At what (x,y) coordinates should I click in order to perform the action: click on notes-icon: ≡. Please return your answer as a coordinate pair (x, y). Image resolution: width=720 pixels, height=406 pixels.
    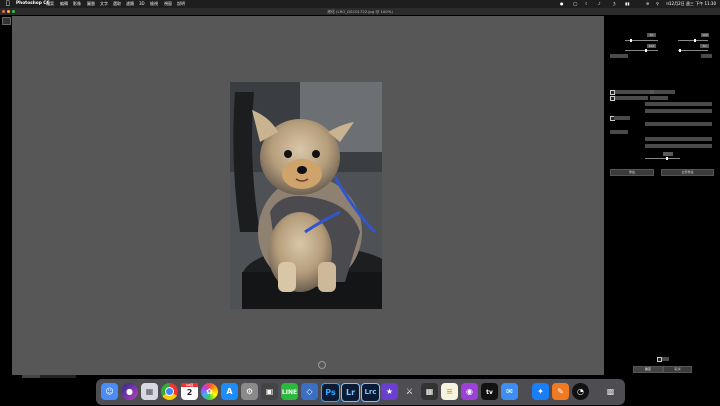
    Looking at the image, I should click on (449, 391).